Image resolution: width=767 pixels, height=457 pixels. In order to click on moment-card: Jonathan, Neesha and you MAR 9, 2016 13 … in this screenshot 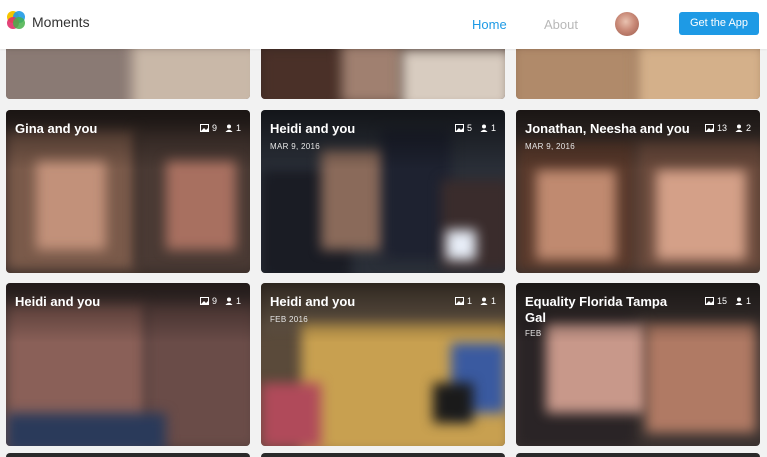, I will do `click(638, 191)`.